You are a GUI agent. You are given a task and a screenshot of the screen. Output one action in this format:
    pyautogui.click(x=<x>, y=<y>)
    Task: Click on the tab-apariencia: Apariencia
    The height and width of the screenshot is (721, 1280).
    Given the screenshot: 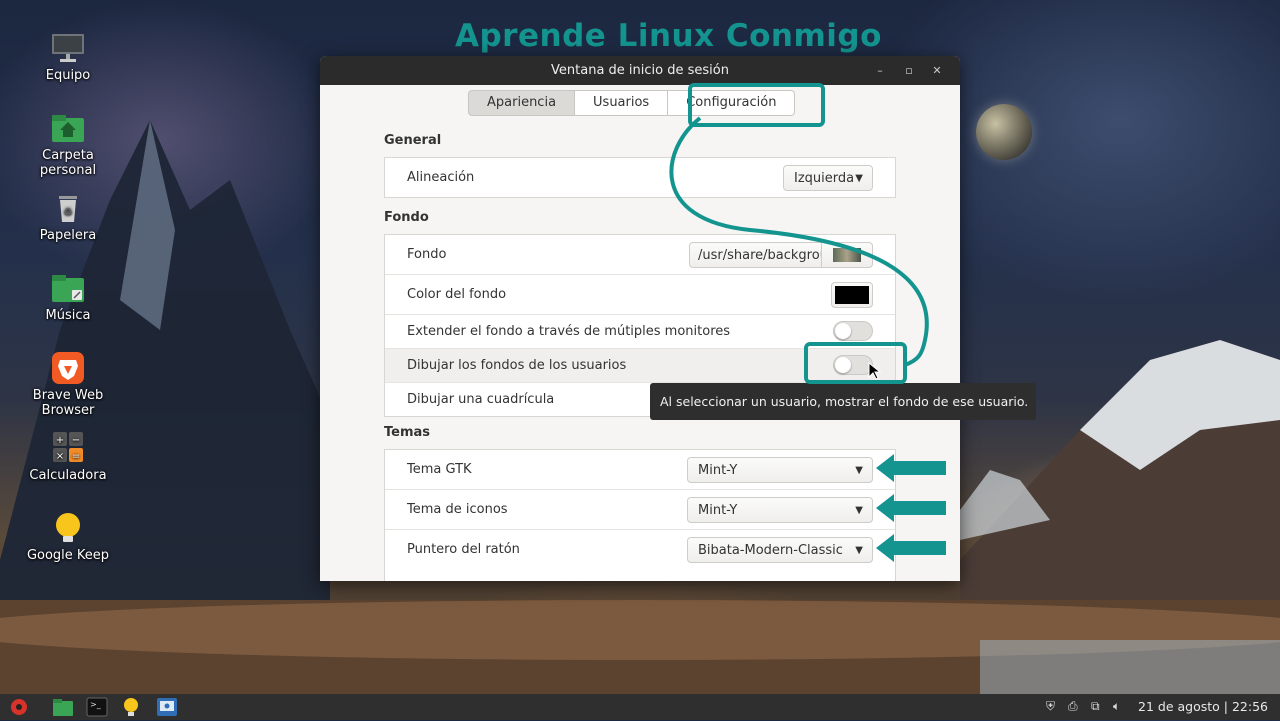 What is the action you would take?
    pyautogui.click(x=522, y=103)
    